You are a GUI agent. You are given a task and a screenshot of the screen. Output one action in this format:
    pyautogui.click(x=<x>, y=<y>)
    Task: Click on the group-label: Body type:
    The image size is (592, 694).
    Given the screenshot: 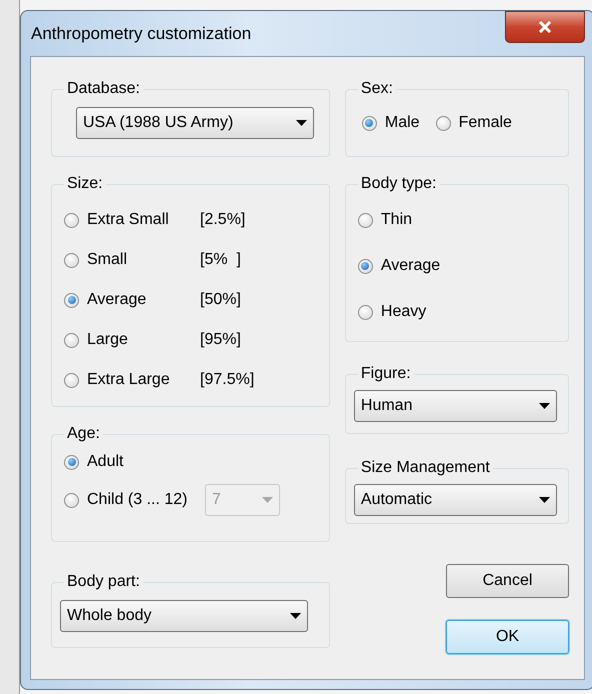 What is the action you would take?
    pyautogui.click(x=399, y=184)
    